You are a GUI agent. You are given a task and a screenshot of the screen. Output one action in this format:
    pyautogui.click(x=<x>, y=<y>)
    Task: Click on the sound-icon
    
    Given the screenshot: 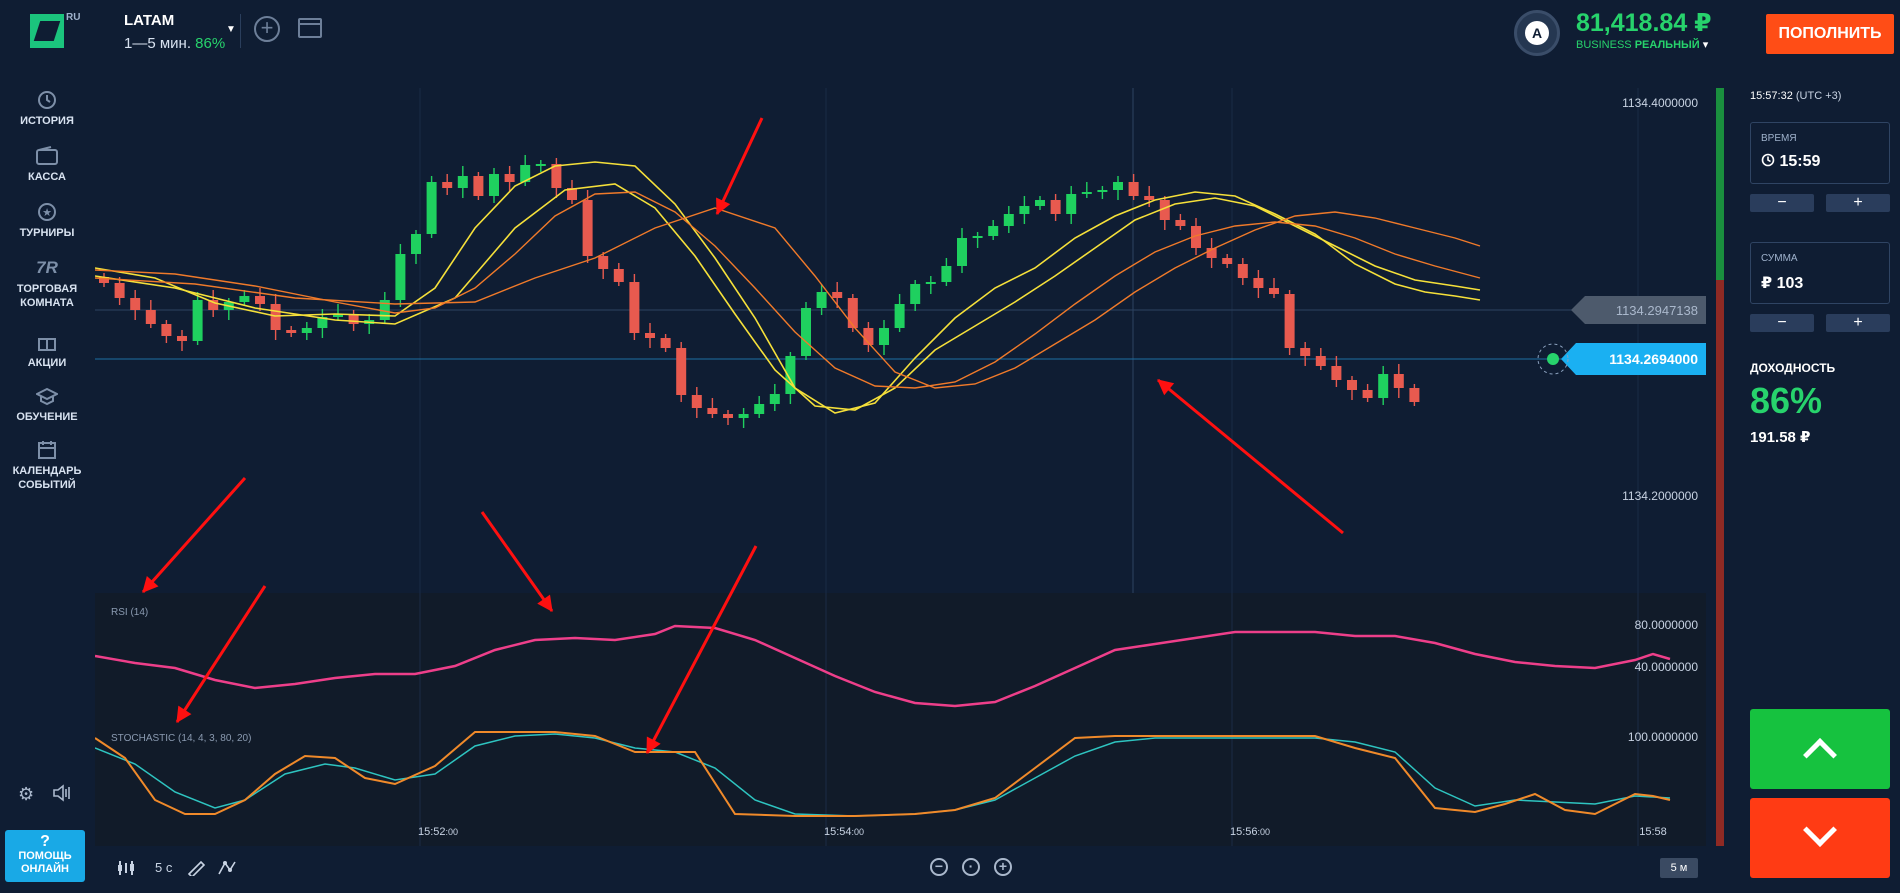 What is the action you would take?
    pyautogui.click(x=62, y=795)
    